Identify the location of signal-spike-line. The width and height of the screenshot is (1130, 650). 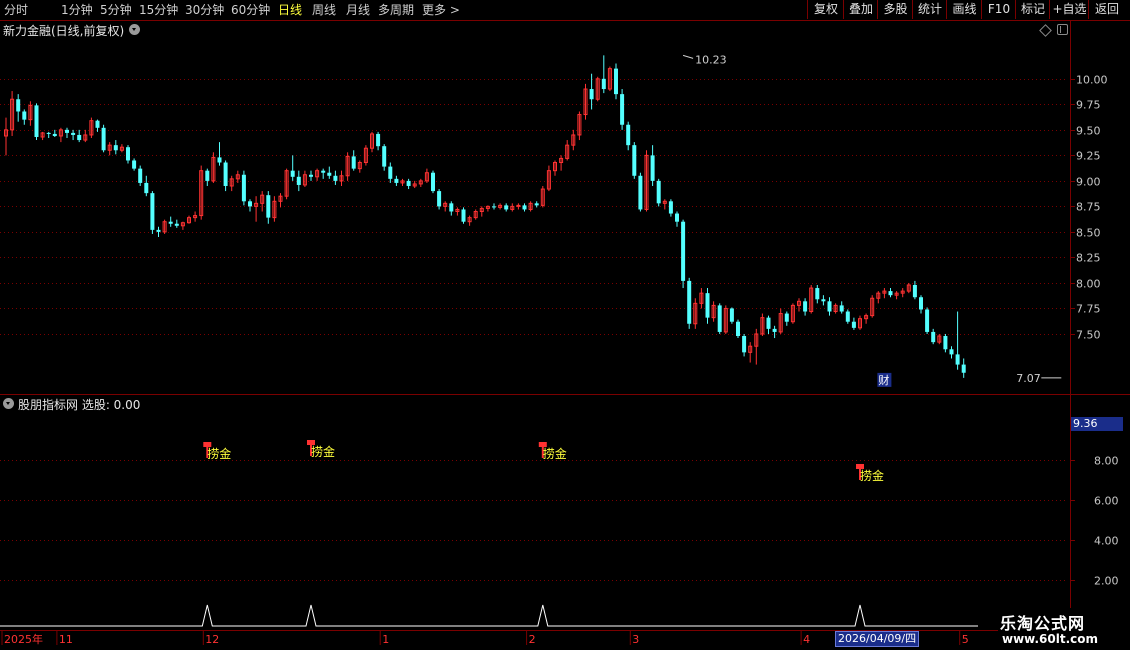
(489, 615).